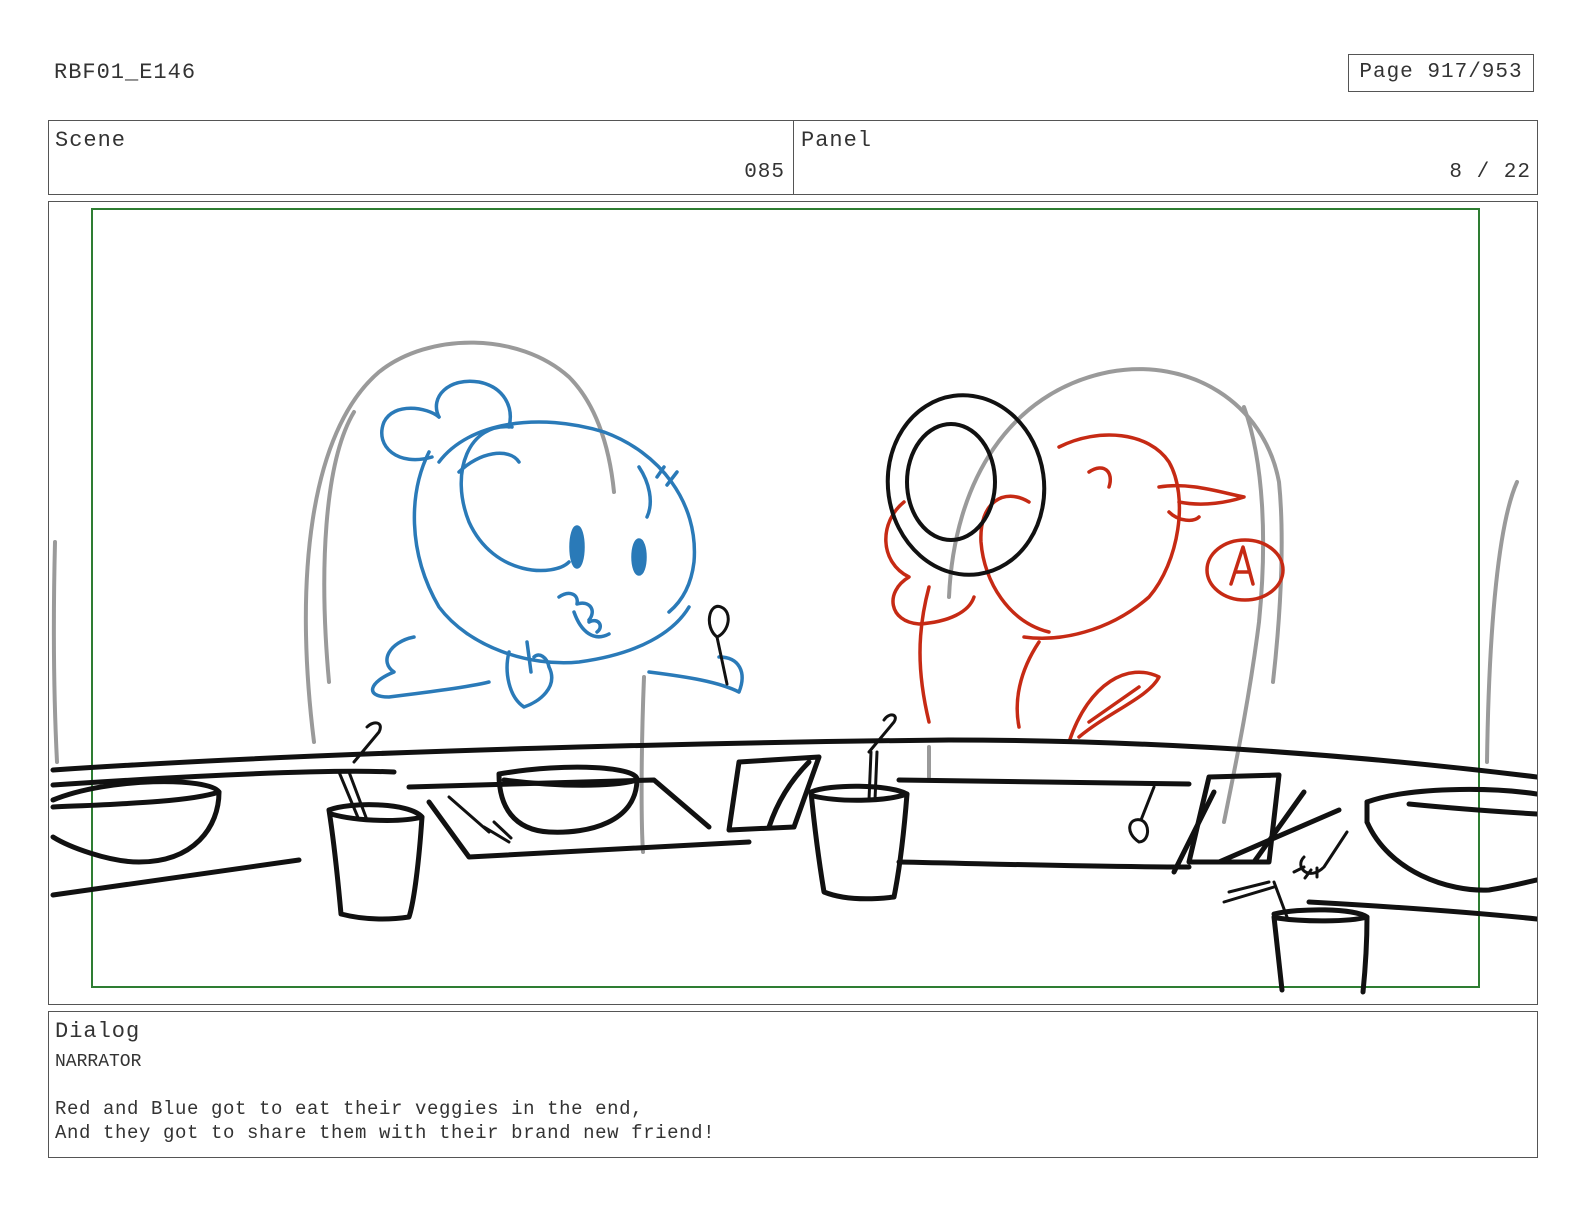 The image size is (1584, 1224). Describe the element at coordinates (837, 140) in the screenshot. I see `panel-label: Panel` at that location.